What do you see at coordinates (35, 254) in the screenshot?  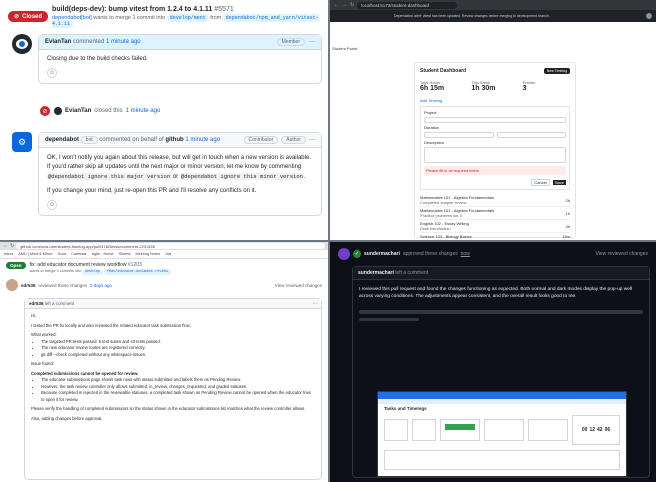 I see `bookmark: AMD | Mind & Mirror` at bounding box center [35, 254].